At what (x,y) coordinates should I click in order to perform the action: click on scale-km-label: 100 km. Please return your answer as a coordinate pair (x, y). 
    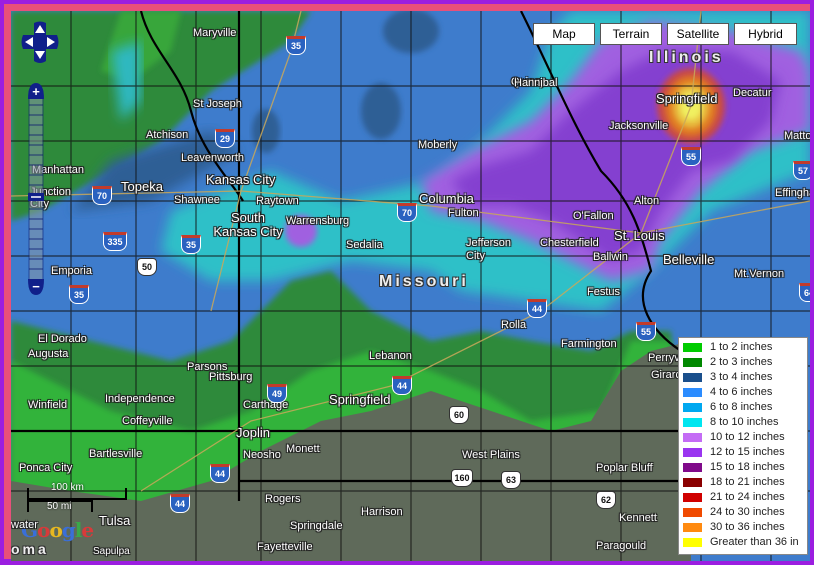
    Looking at the image, I should click on (67, 487).